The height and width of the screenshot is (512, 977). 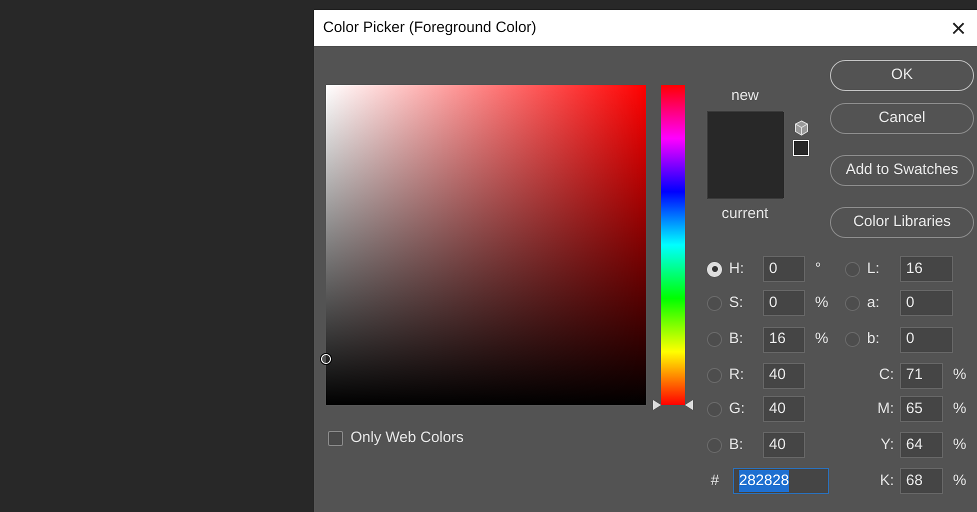 What do you see at coordinates (736, 268) in the screenshot?
I see `field-label: H:` at bounding box center [736, 268].